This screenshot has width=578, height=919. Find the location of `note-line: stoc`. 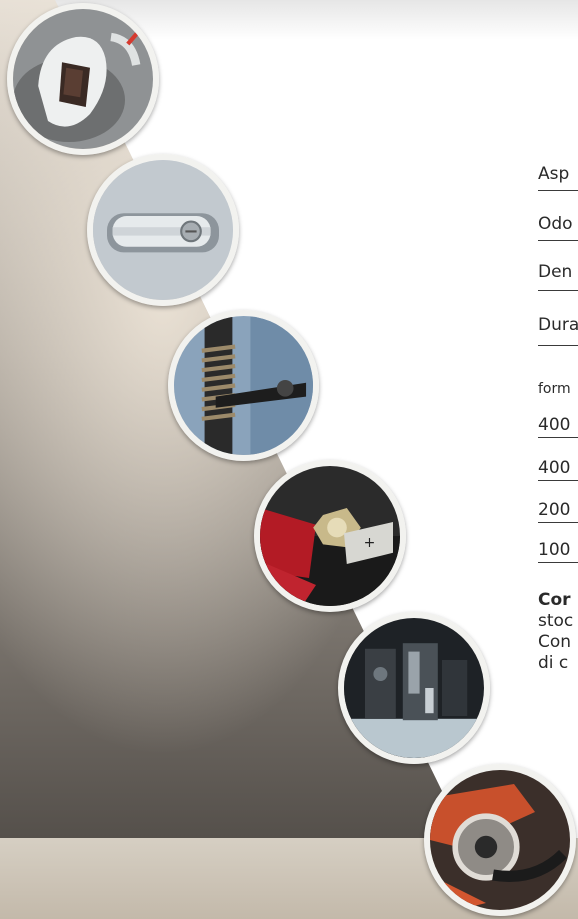

note-line: stoc is located at coordinates (556, 621).